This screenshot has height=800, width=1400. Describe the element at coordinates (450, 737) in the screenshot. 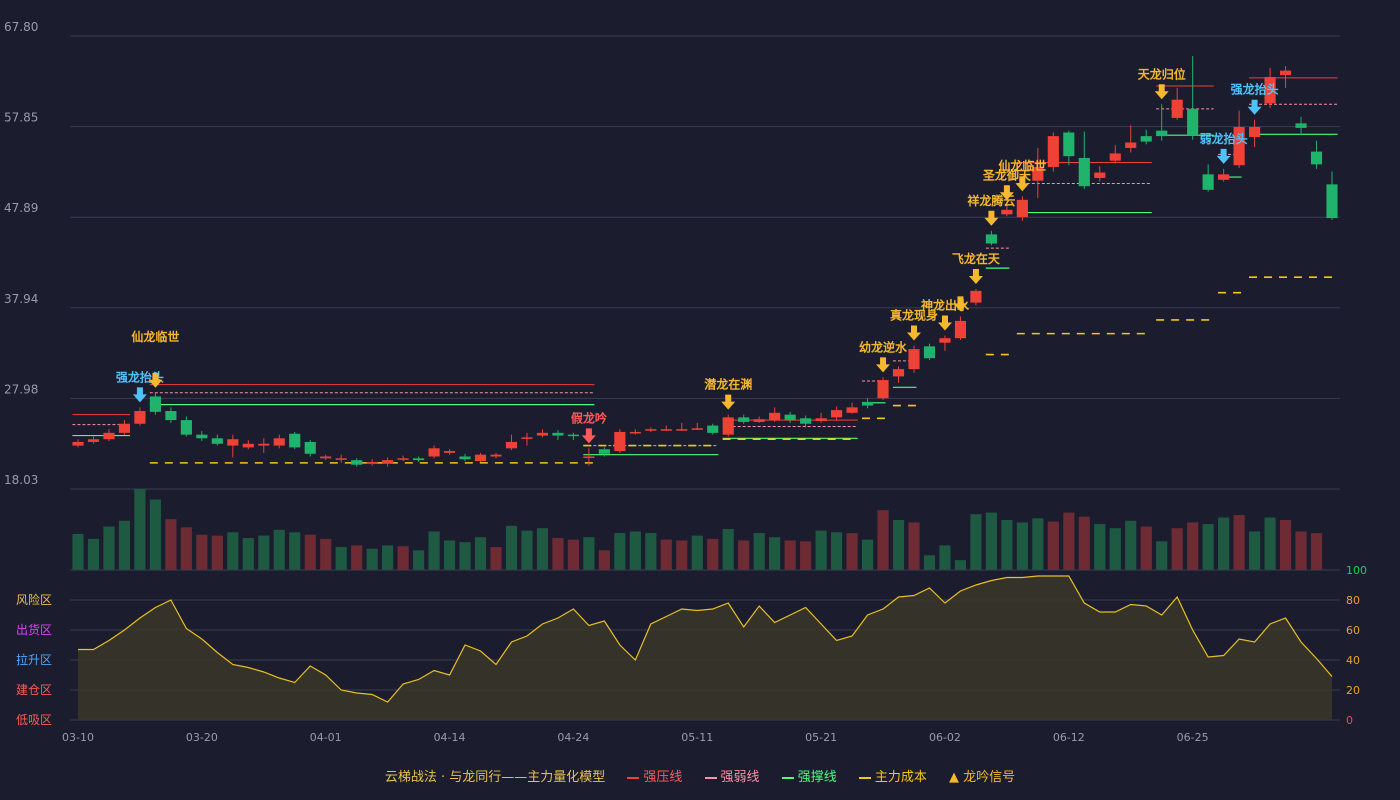

I see `x-tick-label: 04-14` at that location.